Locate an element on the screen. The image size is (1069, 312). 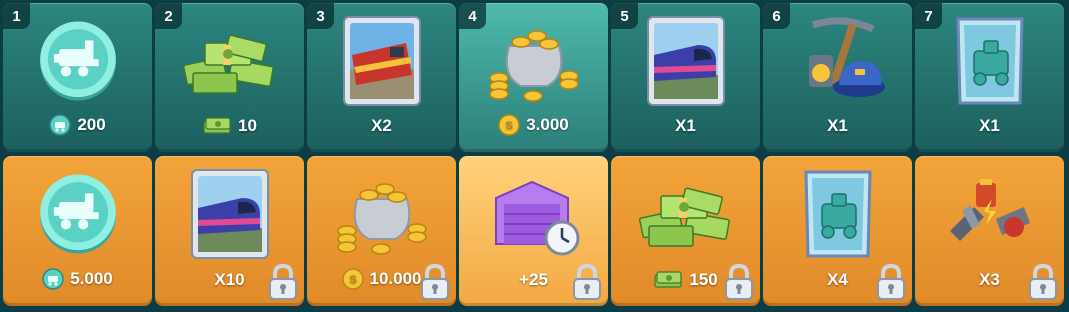
free-reward-cell: 7 X1 is located at coordinates (989, 77).